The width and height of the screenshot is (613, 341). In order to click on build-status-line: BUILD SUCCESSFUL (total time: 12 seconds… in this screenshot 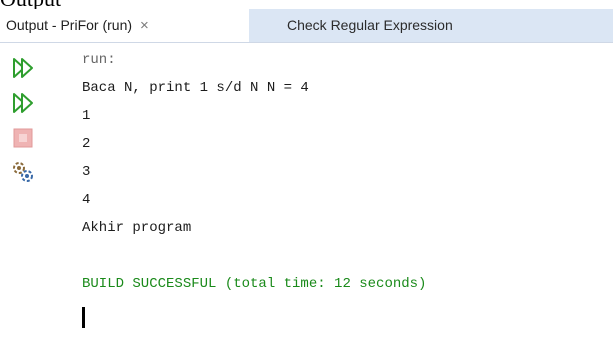, I will do `click(254, 284)`.